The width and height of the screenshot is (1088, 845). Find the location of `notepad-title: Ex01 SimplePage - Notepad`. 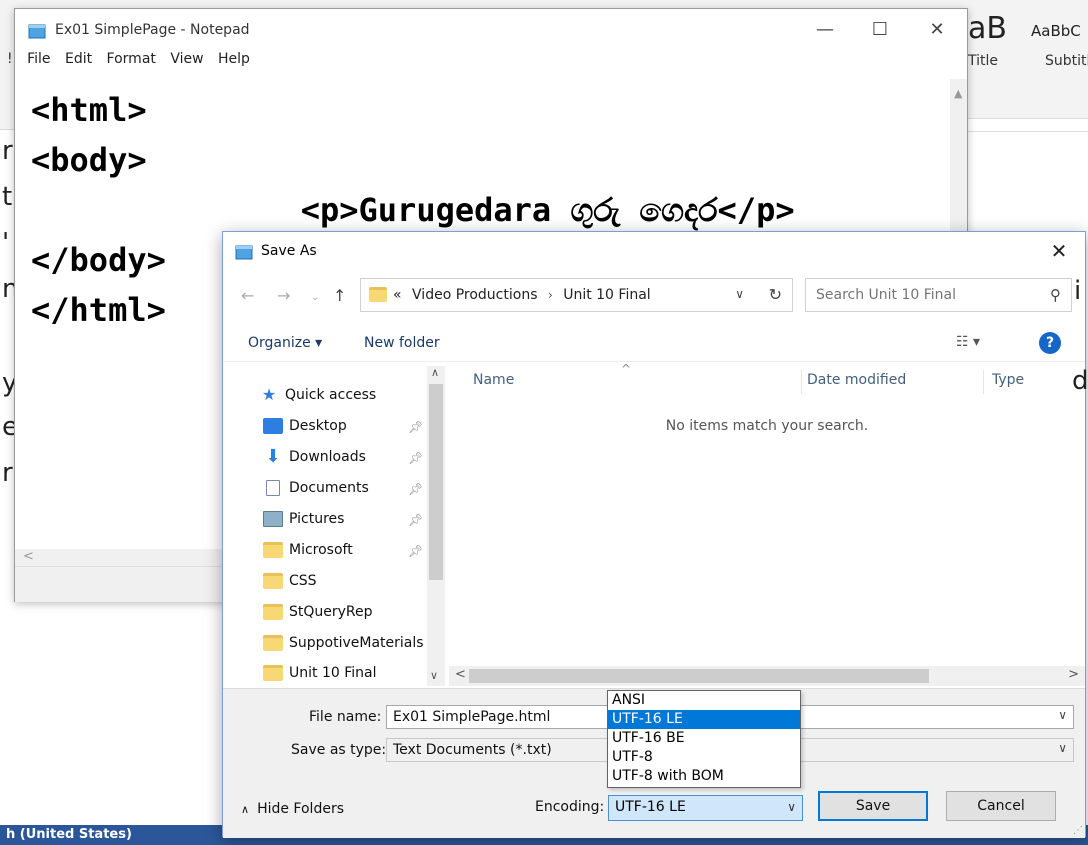

notepad-title: Ex01 SimplePage - Notepad is located at coordinates (152, 30).